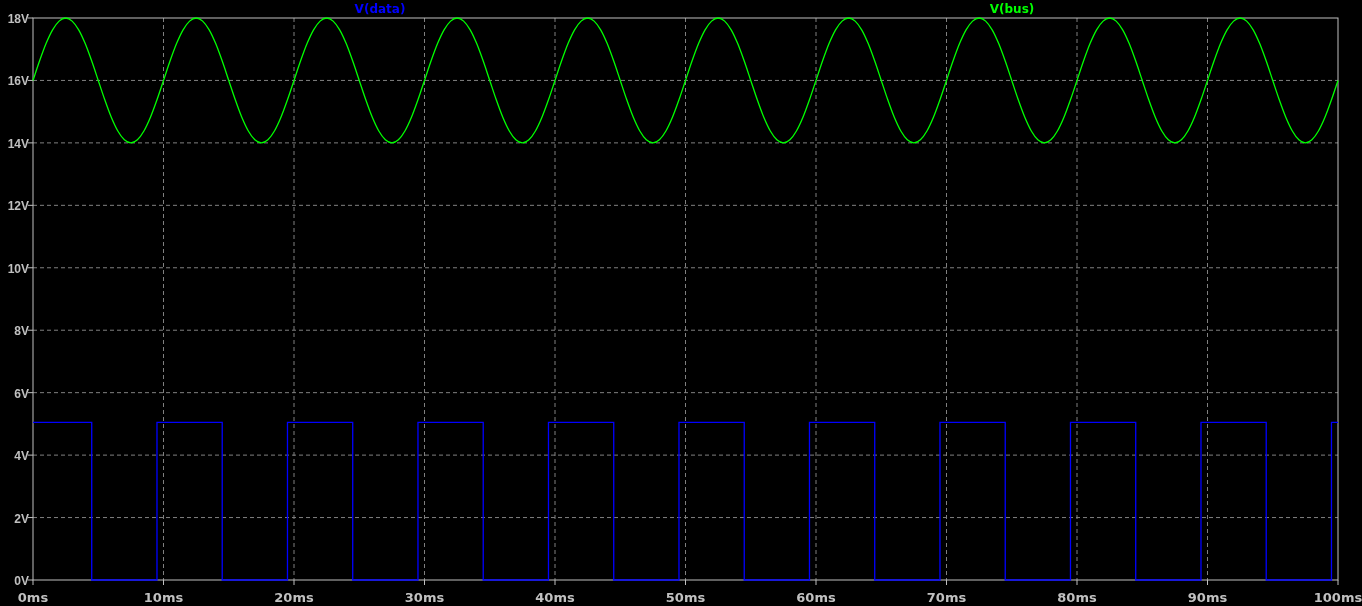 This screenshot has height=606, width=1362. I want to click on axis-tick-label: 20ms, so click(294, 597).